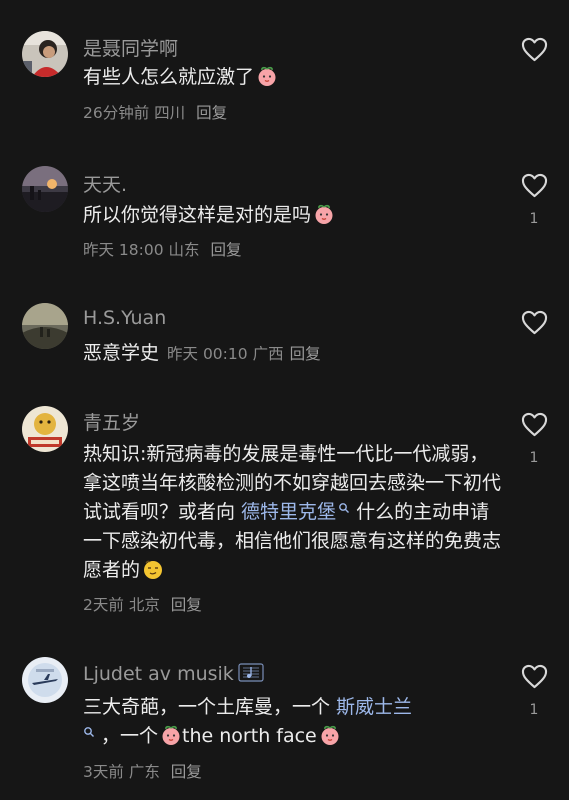  I want to click on username: H.S.Yuan, so click(124, 318).